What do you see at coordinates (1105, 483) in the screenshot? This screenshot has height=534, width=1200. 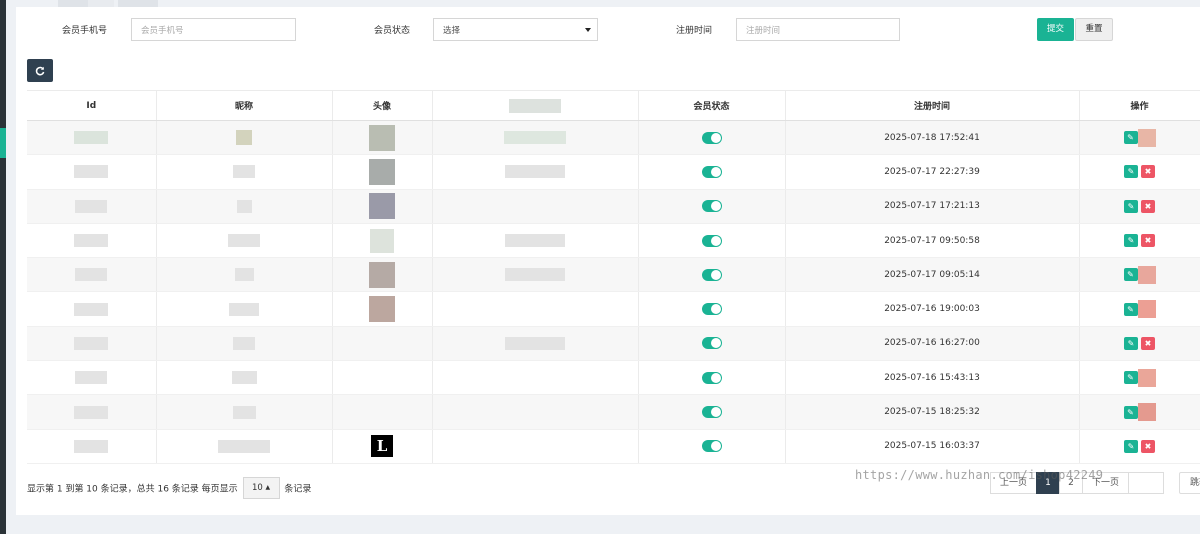 I see `next-page-button: 下一页` at bounding box center [1105, 483].